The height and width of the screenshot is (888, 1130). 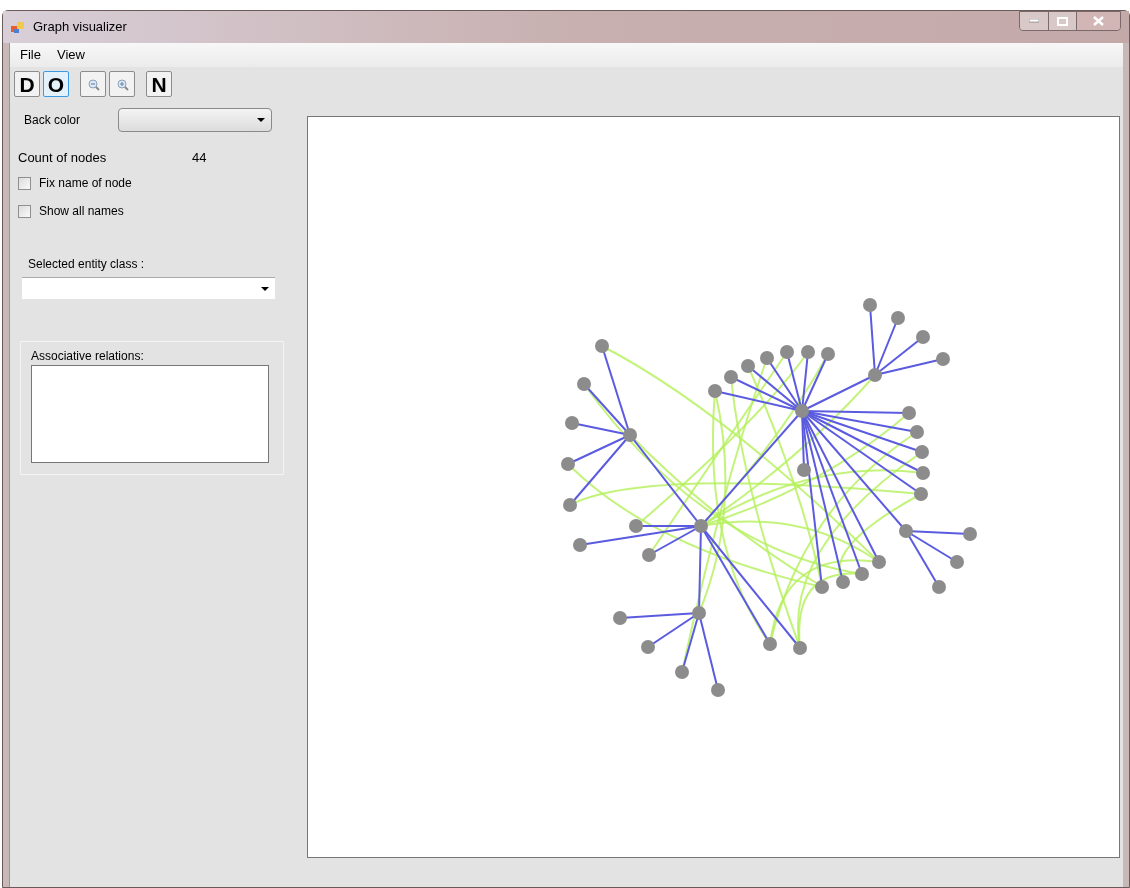 What do you see at coordinates (81, 211) in the screenshot?
I see `checkbox-label: Show all names` at bounding box center [81, 211].